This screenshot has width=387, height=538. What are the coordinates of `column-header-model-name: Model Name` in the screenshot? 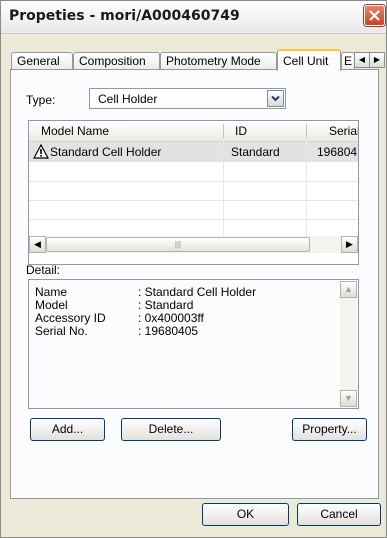 It's located at (75, 131).